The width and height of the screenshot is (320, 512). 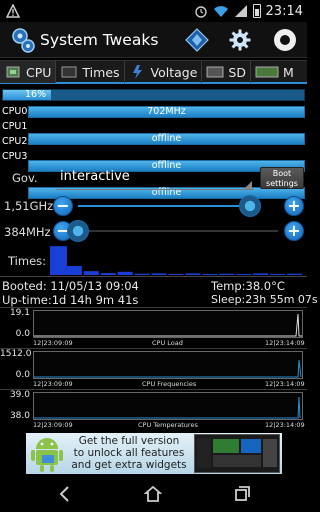 I want to click on core-label-cpu1: CPU1, so click(x=15, y=126).